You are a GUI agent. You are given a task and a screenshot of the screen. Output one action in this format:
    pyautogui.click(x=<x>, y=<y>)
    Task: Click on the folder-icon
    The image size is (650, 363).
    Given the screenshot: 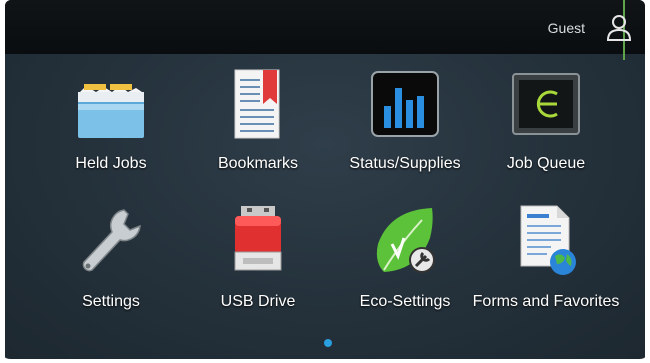 What is the action you would take?
    pyautogui.click(x=111, y=111)
    